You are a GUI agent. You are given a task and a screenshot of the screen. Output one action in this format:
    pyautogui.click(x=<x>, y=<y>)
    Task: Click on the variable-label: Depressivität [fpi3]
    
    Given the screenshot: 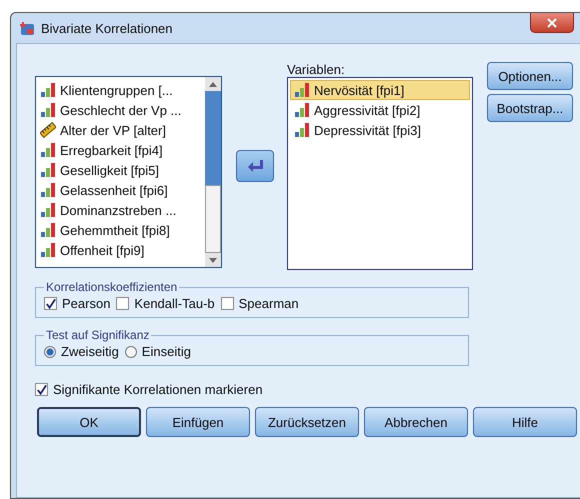 What is the action you would take?
    pyautogui.click(x=367, y=130)
    